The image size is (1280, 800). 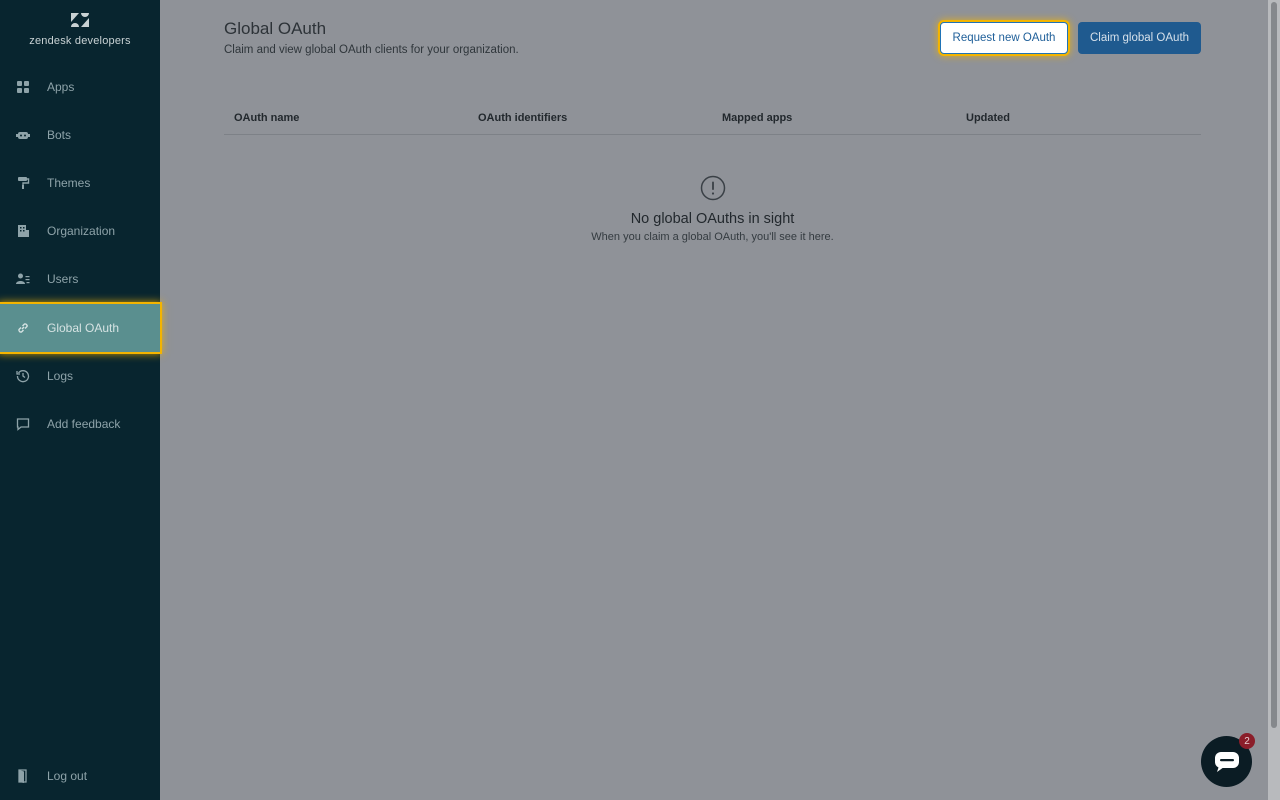 I want to click on door-icon, so click(x=23, y=776).